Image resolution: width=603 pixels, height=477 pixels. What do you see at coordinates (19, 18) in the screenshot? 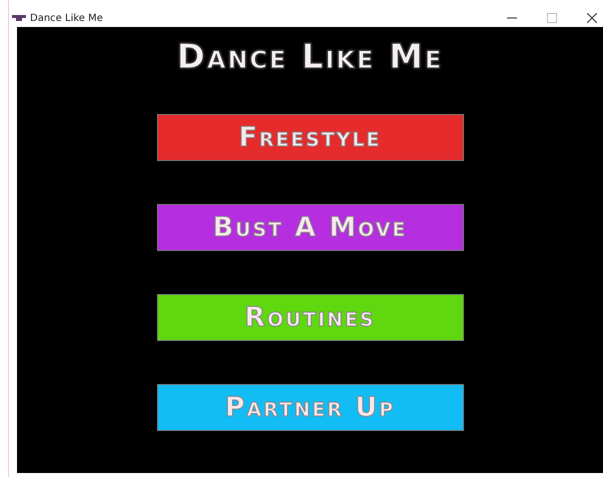
I see `app-icon` at bounding box center [19, 18].